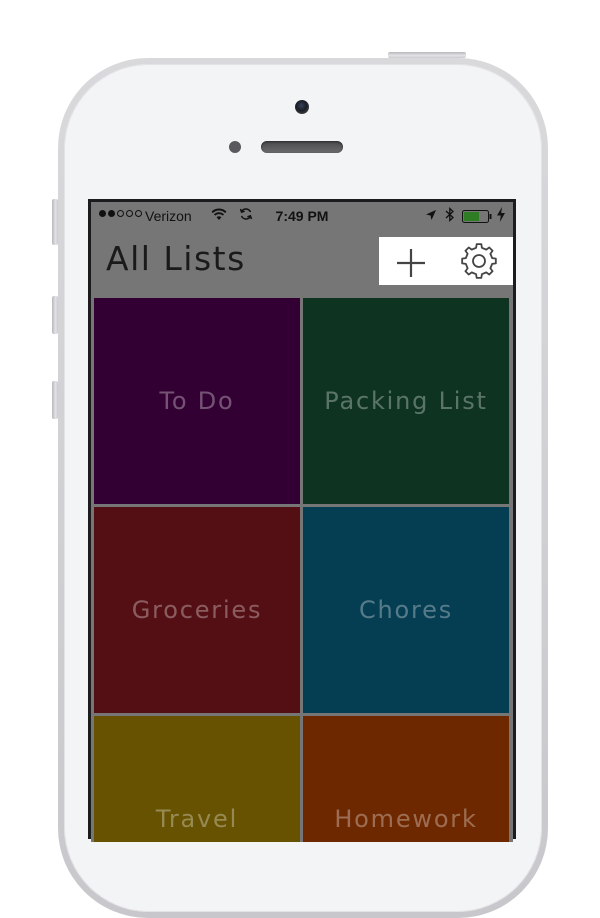 This screenshot has width=600, height=918. What do you see at coordinates (406, 779) in the screenshot?
I see `list-tile: Homework` at bounding box center [406, 779].